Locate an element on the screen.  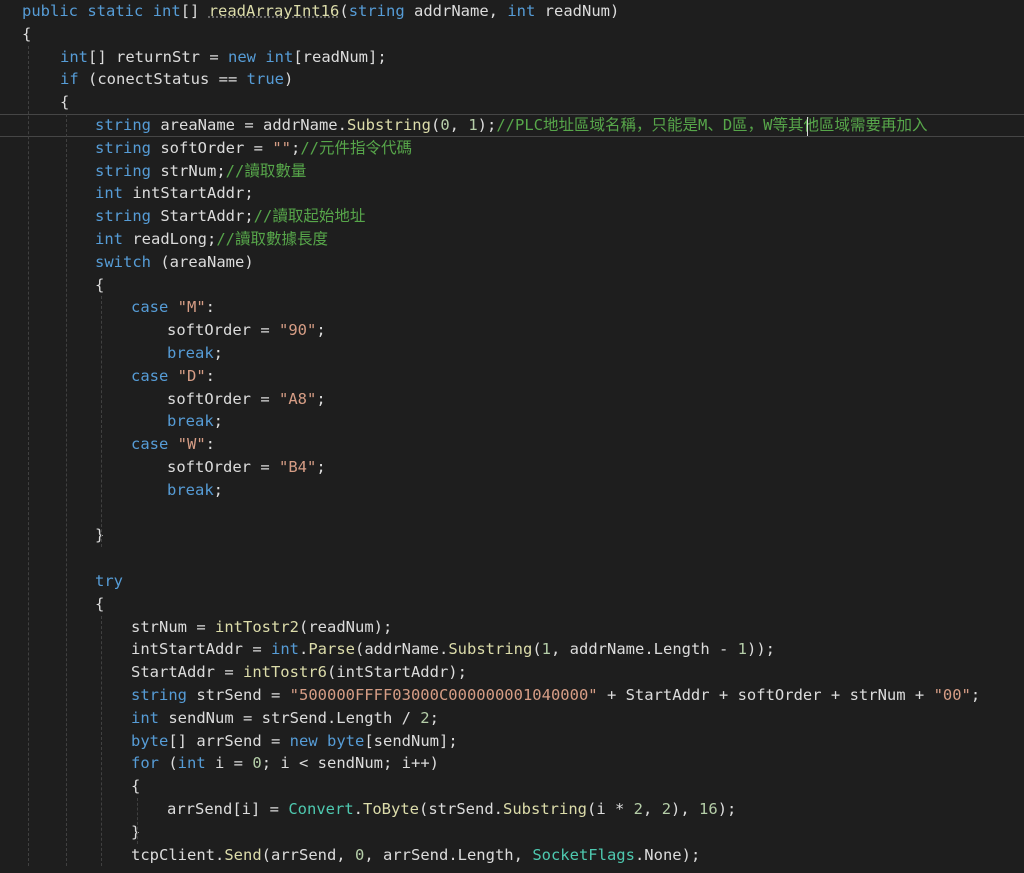
code-line: case "D": is located at coordinates (512, 376).